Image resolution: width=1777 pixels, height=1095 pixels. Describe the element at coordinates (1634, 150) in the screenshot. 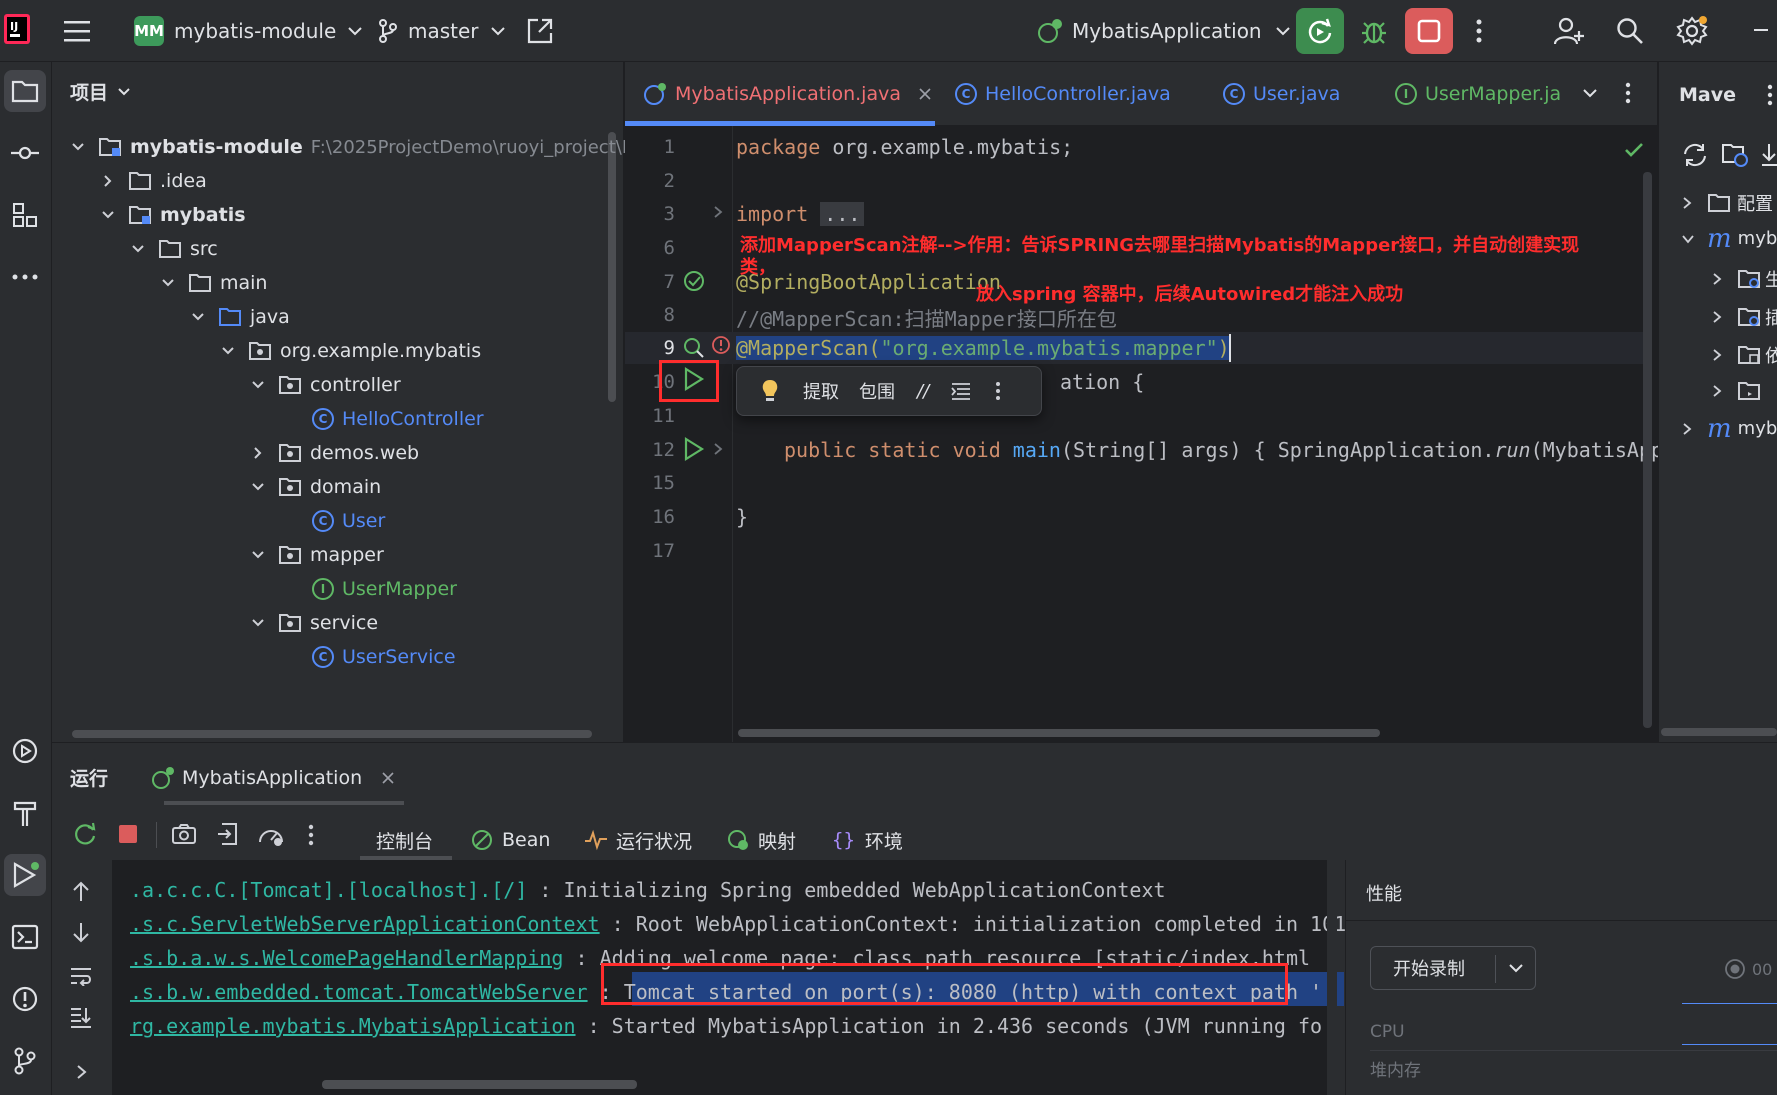

I see `inspection-ok-icon` at that location.